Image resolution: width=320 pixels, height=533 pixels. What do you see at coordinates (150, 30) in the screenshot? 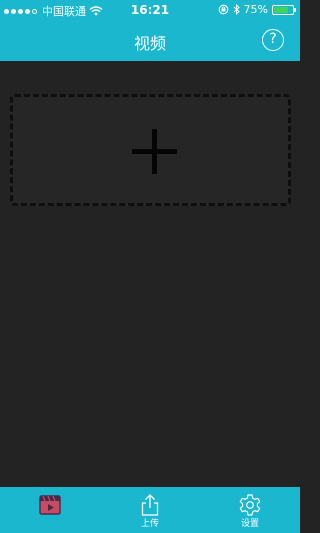
I see `header: 中国联通 16:21 75% 视频 ?` at bounding box center [150, 30].